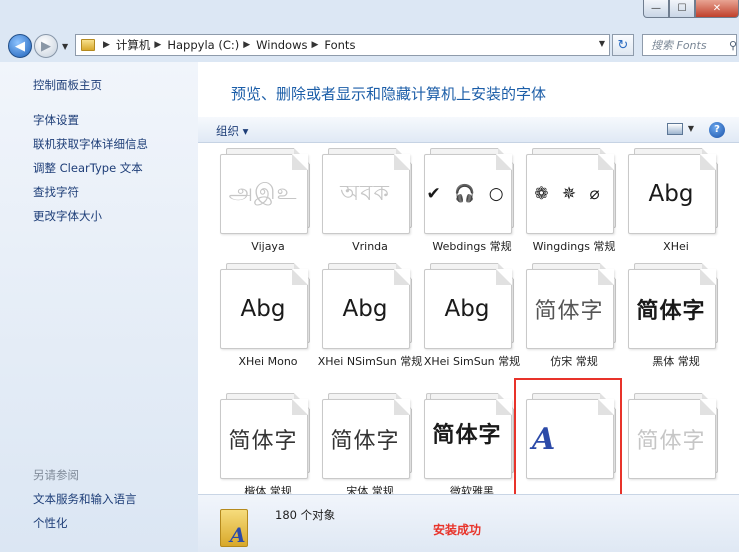  Describe the element at coordinates (676, 361) in the screenshot. I see `font-name: 黑体 常规` at that location.